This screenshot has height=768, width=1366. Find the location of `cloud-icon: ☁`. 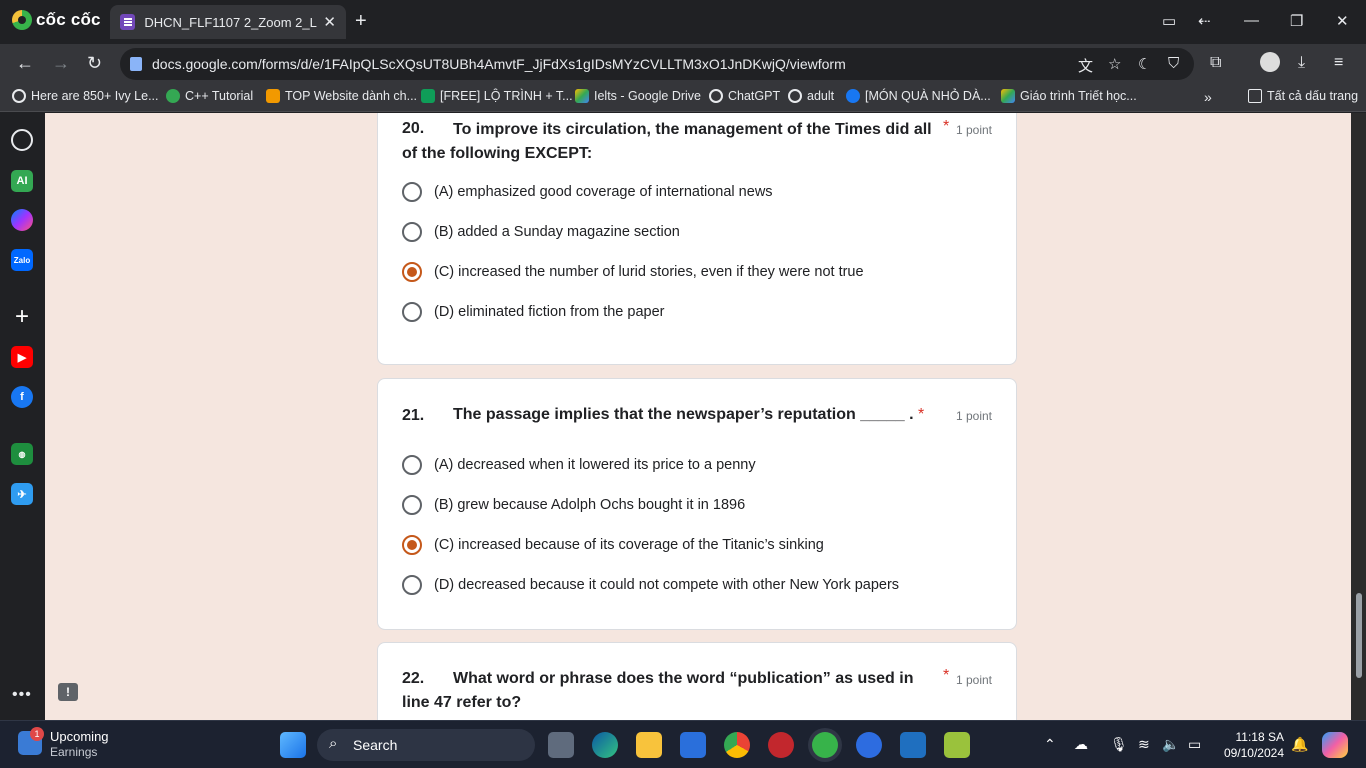

cloud-icon: ☁ is located at coordinates (1081, 744).